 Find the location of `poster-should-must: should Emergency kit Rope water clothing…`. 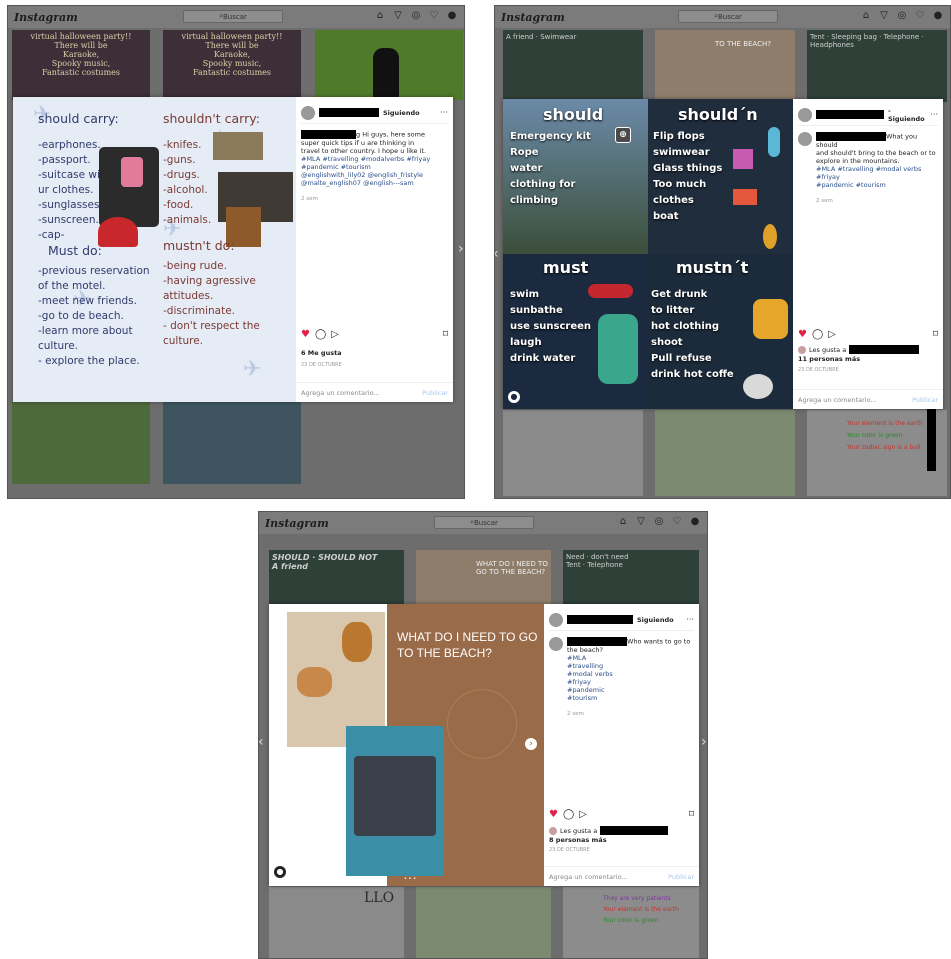

poster-should-must: should Emergency kit Rope water clothing… is located at coordinates (648, 254).